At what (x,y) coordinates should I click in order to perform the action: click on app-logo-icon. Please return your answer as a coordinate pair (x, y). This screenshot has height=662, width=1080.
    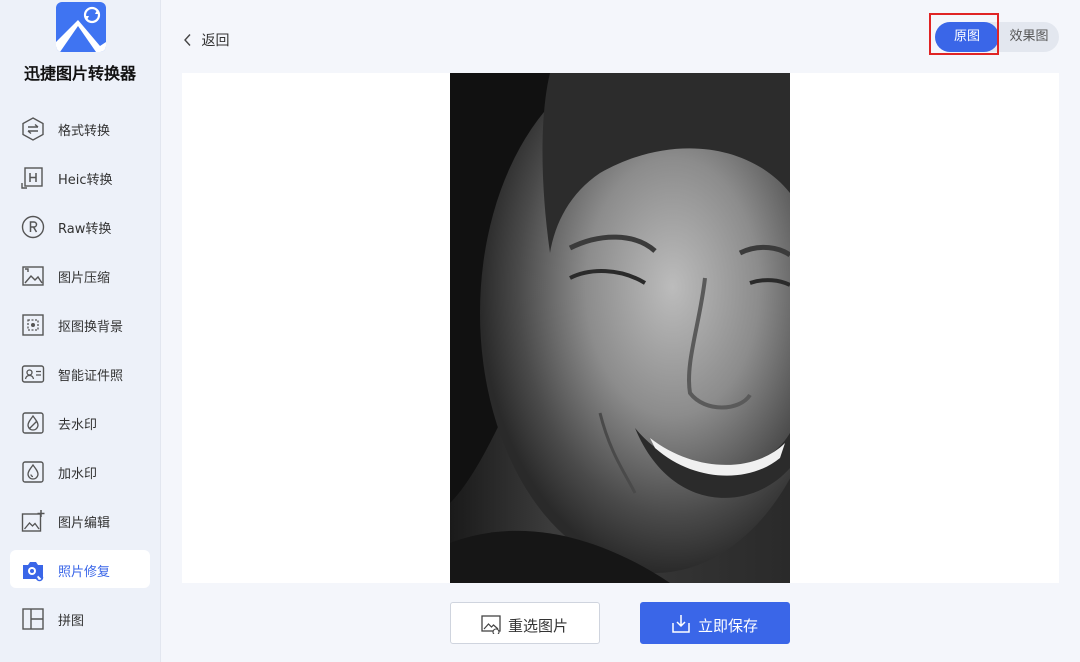
    Looking at the image, I should click on (81, 27).